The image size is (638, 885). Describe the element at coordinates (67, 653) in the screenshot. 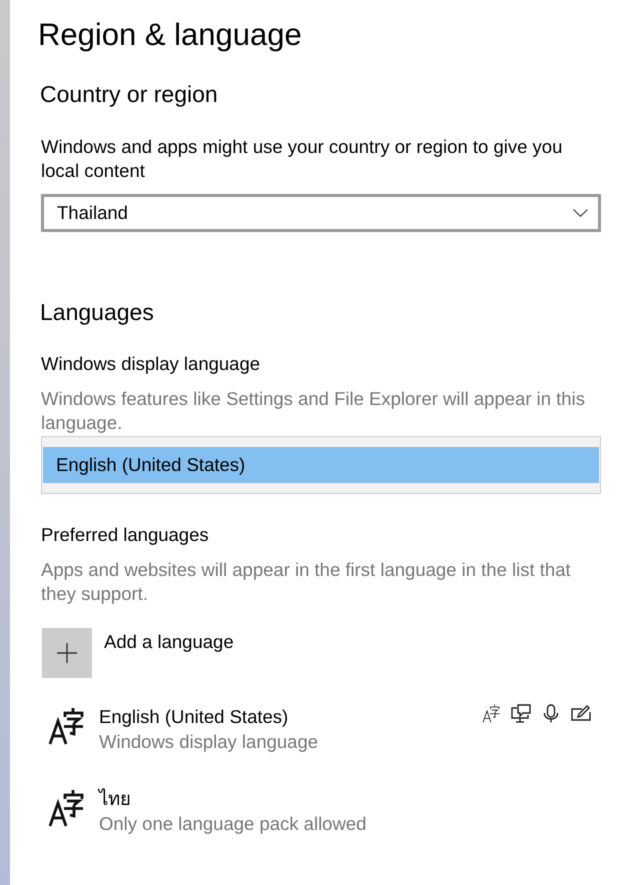

I see `plus-icon` at that location.